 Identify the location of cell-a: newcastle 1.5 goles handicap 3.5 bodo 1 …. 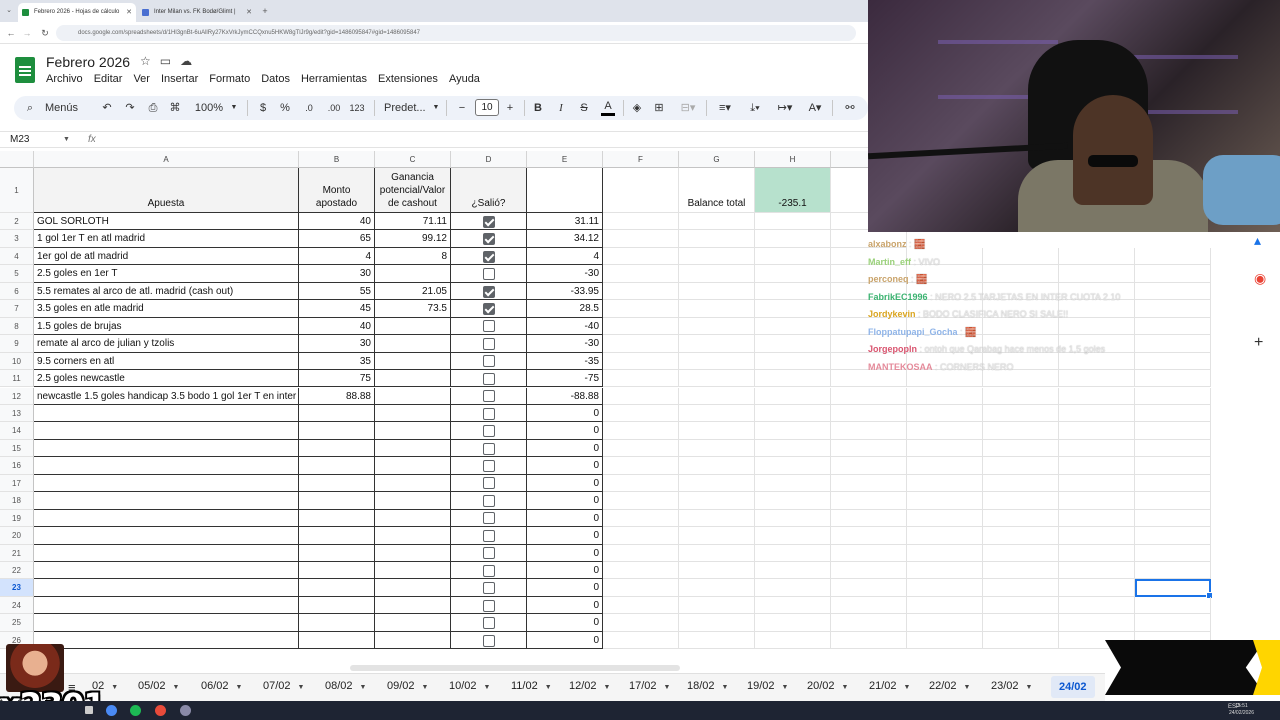
(166, 396).